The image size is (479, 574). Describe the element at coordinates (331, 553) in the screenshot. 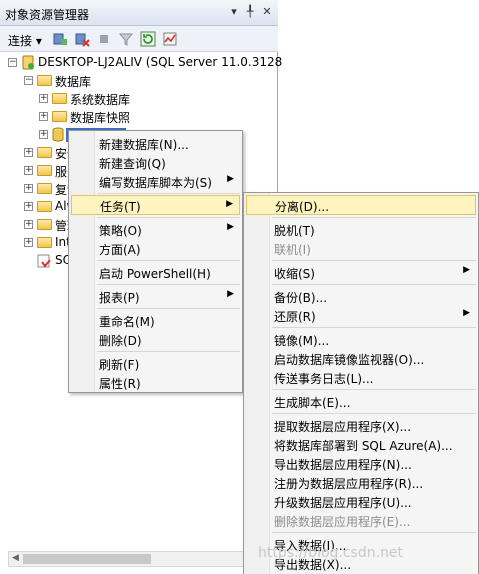

I see `watermark: https://blog.csdn.net` at that location.